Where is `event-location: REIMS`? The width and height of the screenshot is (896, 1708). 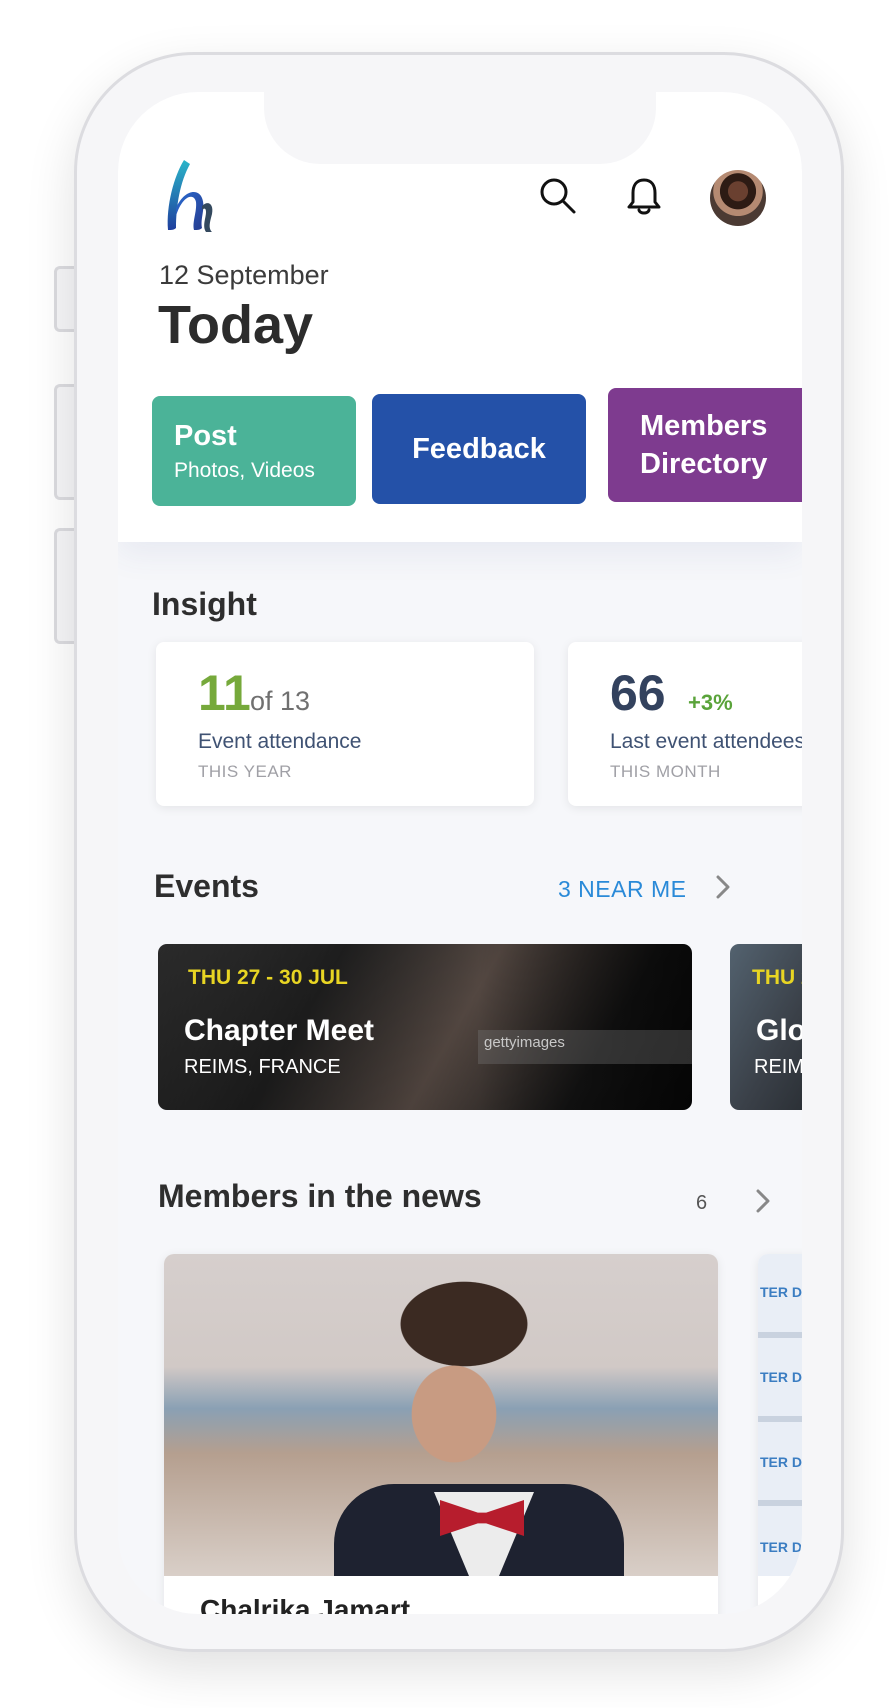
event-location: REIMS is located at coordinates (778, 1067).